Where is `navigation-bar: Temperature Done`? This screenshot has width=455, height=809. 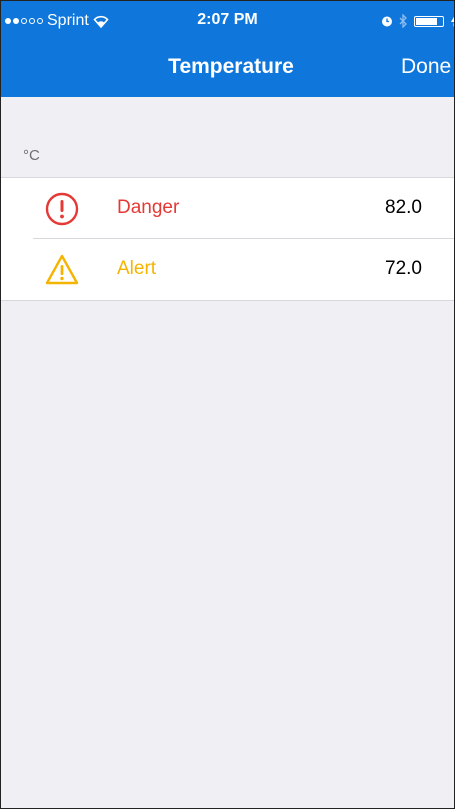 navigation-bar: Temperature Done is located at coordinates (227, 69).